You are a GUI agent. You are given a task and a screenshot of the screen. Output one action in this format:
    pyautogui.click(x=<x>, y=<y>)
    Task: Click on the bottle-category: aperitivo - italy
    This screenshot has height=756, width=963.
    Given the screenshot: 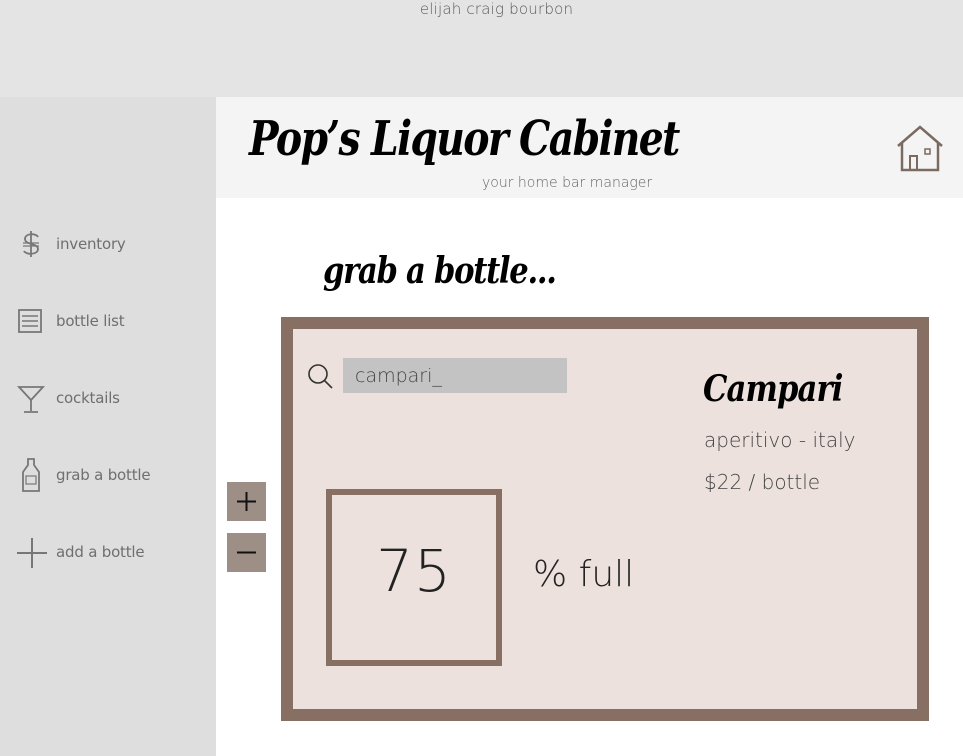 What is the action you would take?
    pyautogui.click(x=780, y=440)
    